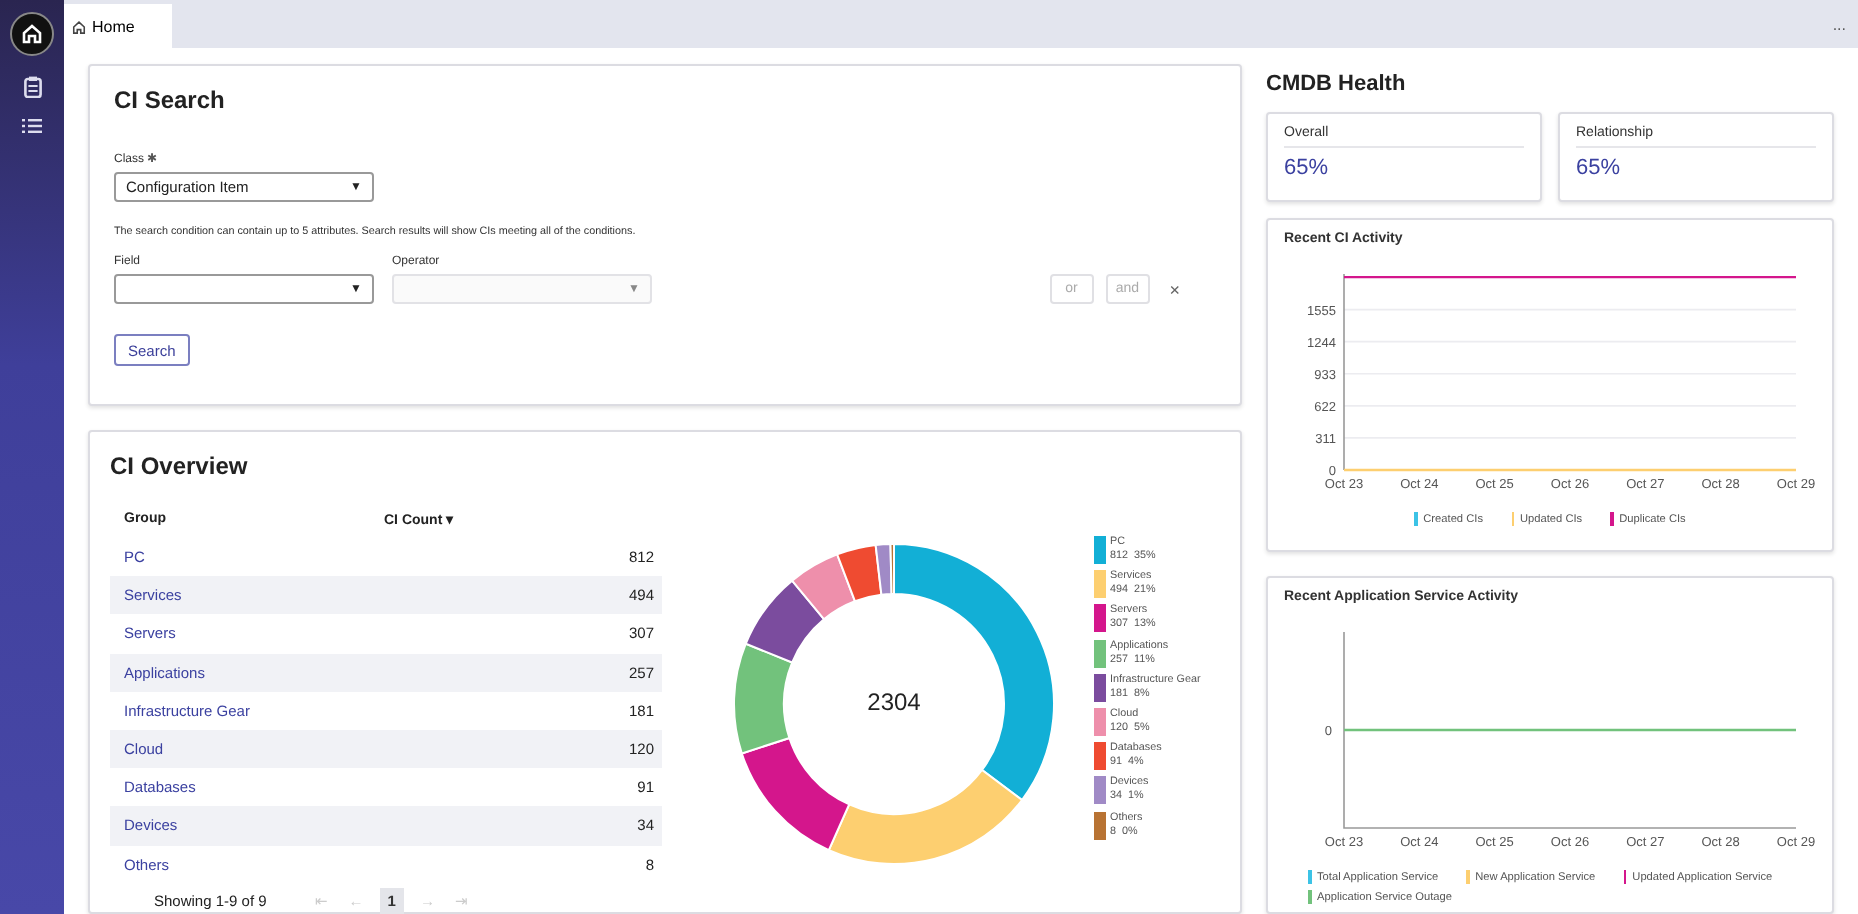 This screenshot has width=1858, height=914. Describe the element at coordinates (32, 126) in the screenshot. I see `list-icon` at that location.